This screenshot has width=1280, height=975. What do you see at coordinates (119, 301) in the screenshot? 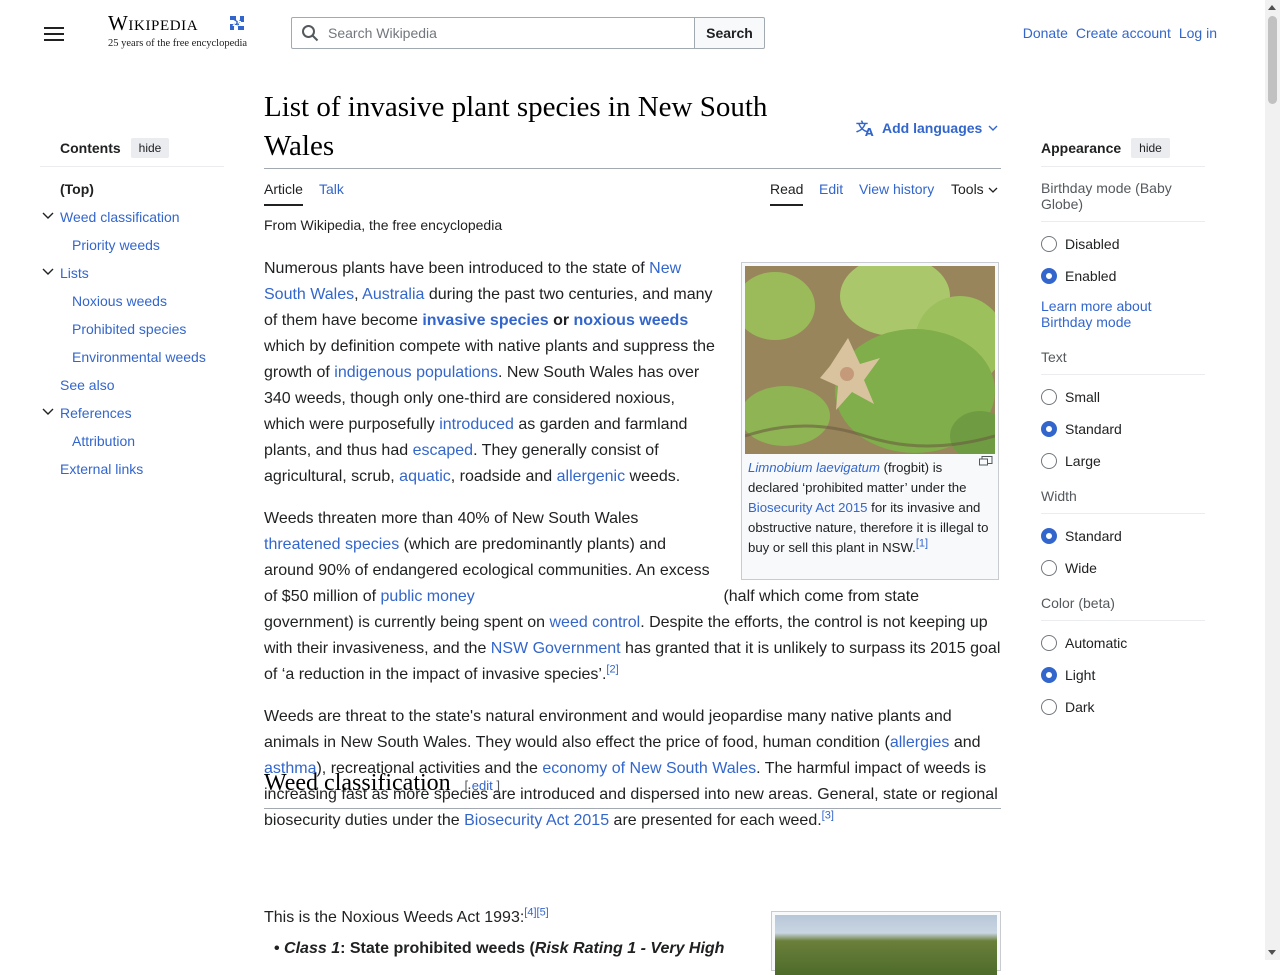
I see `toc-item-noxious-weeds: Noxious weeds` at bounding box center [119, 301].